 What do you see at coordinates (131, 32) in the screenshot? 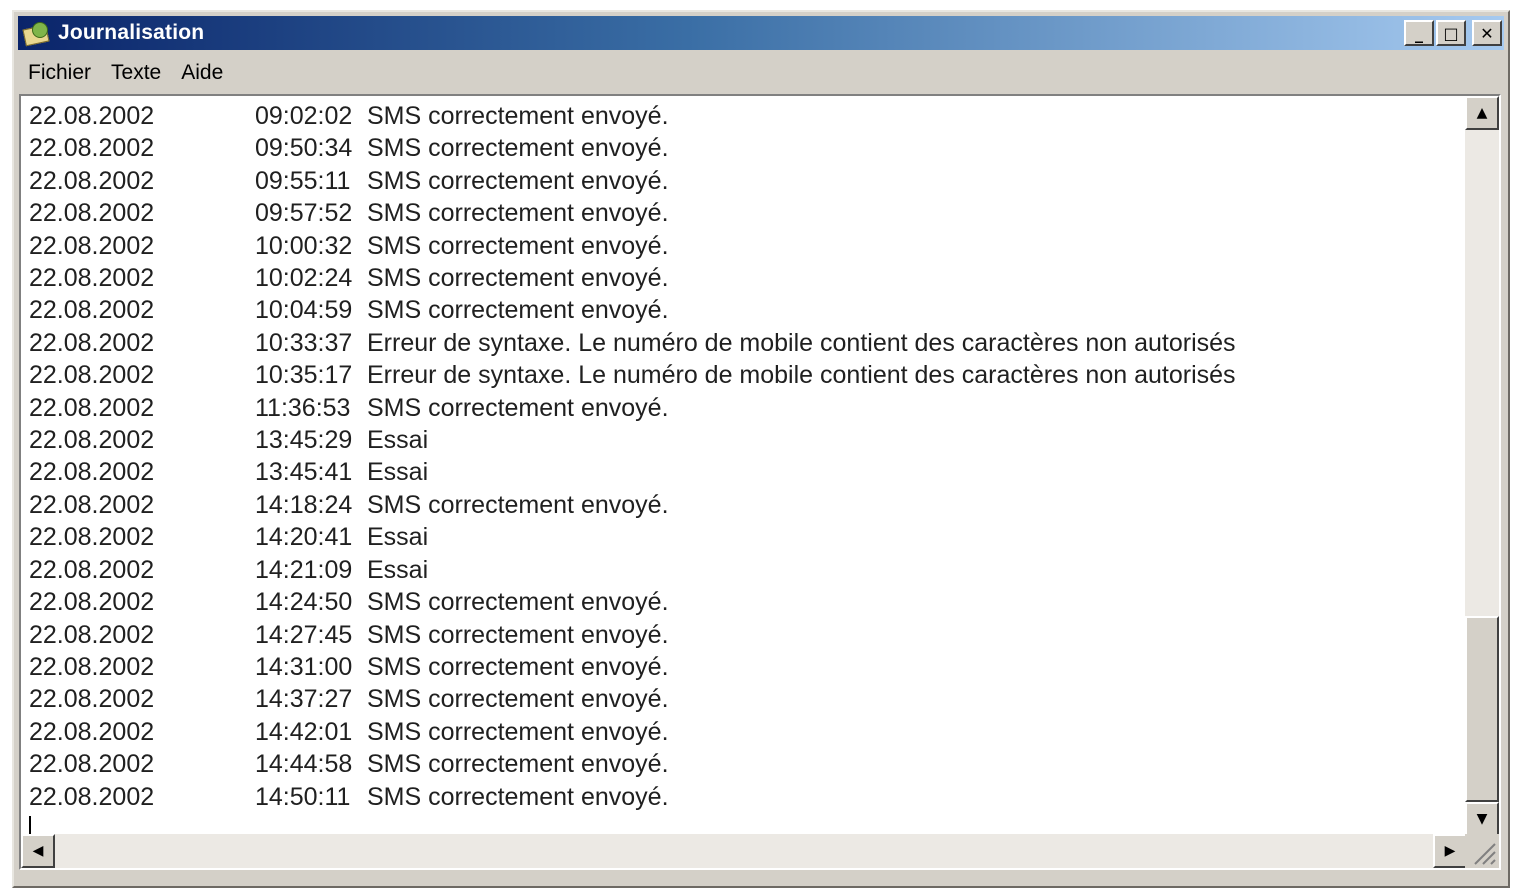
I see `window-title: Journalisation` at bounding box center [131, 32].